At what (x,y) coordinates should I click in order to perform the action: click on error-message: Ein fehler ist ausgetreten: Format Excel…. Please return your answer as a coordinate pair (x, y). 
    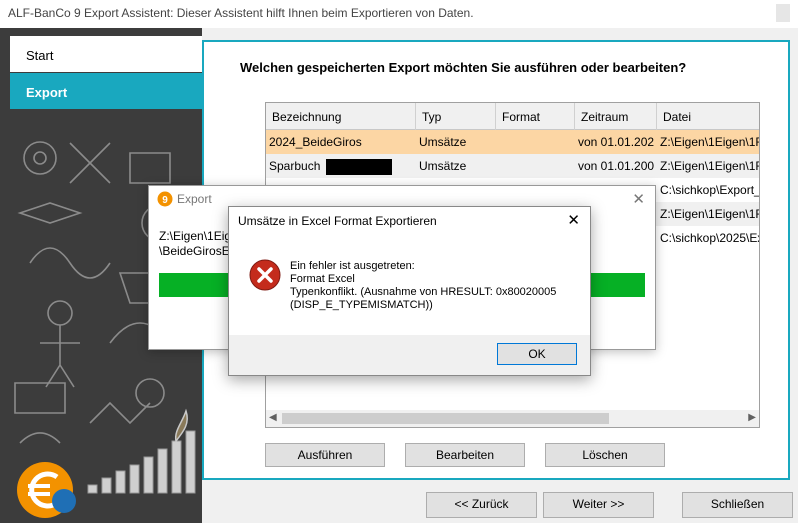
    Looking at the image, I should click on (435, 286).